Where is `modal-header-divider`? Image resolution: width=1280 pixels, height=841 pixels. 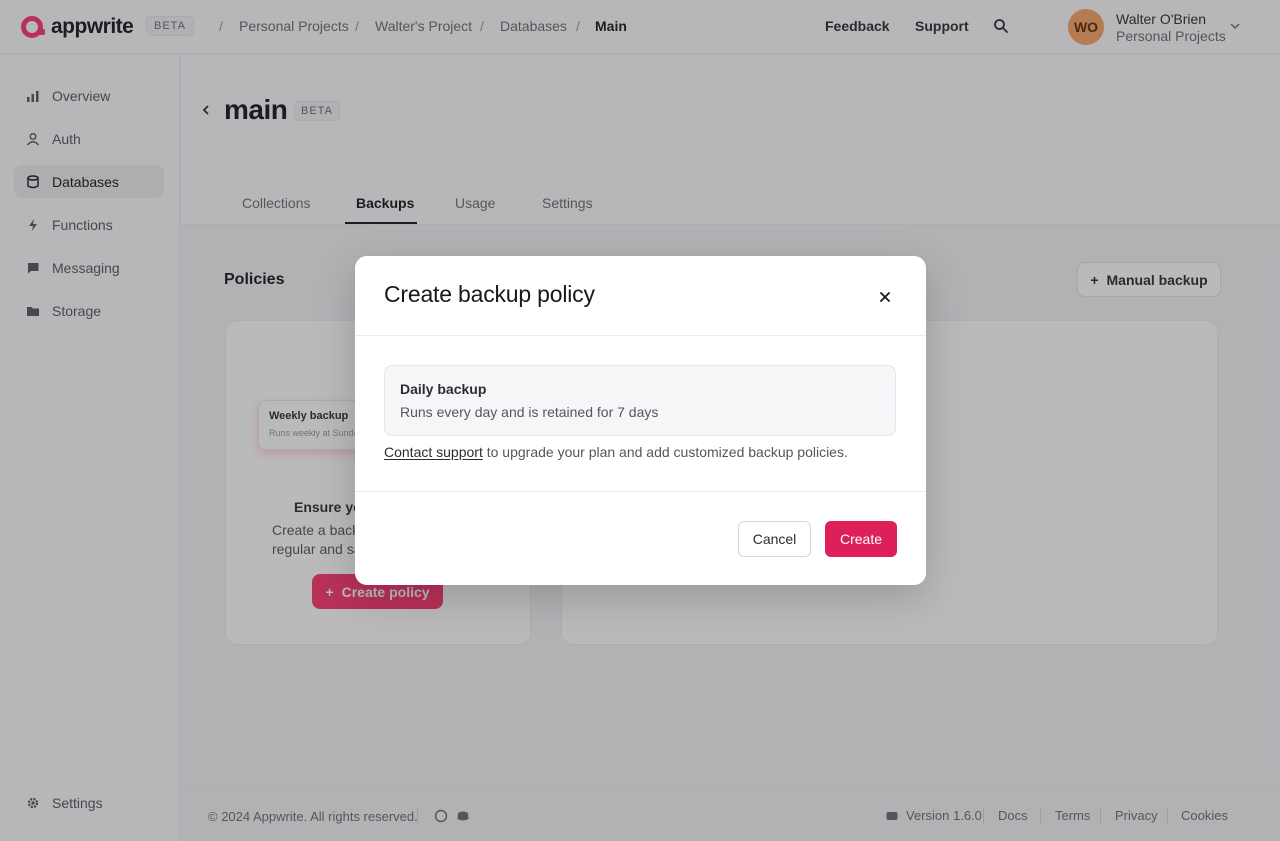 modal-header-divider is located at coordinates (640, 335).